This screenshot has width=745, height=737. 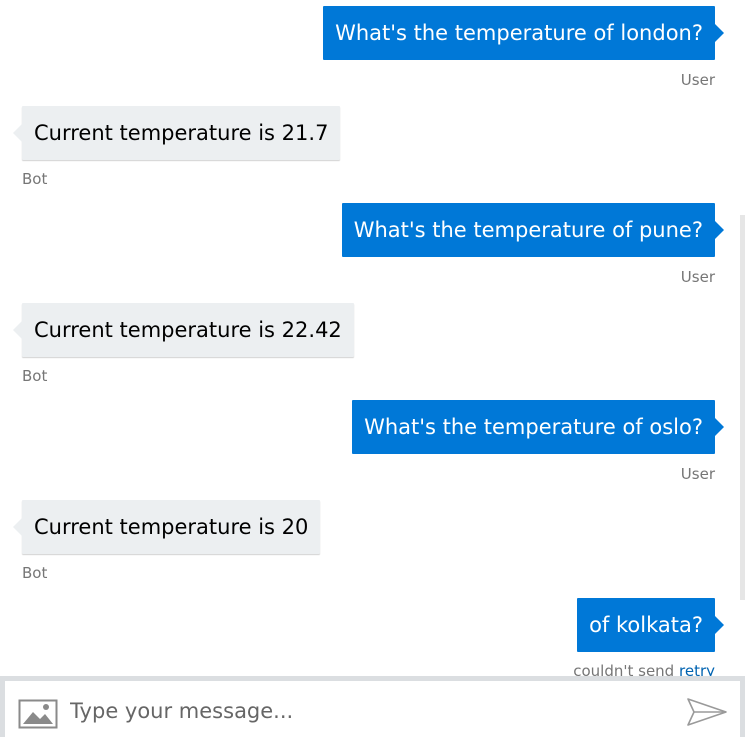 I want to click on user-message-bubble: of kolkata?, so click(x=650, y=625).